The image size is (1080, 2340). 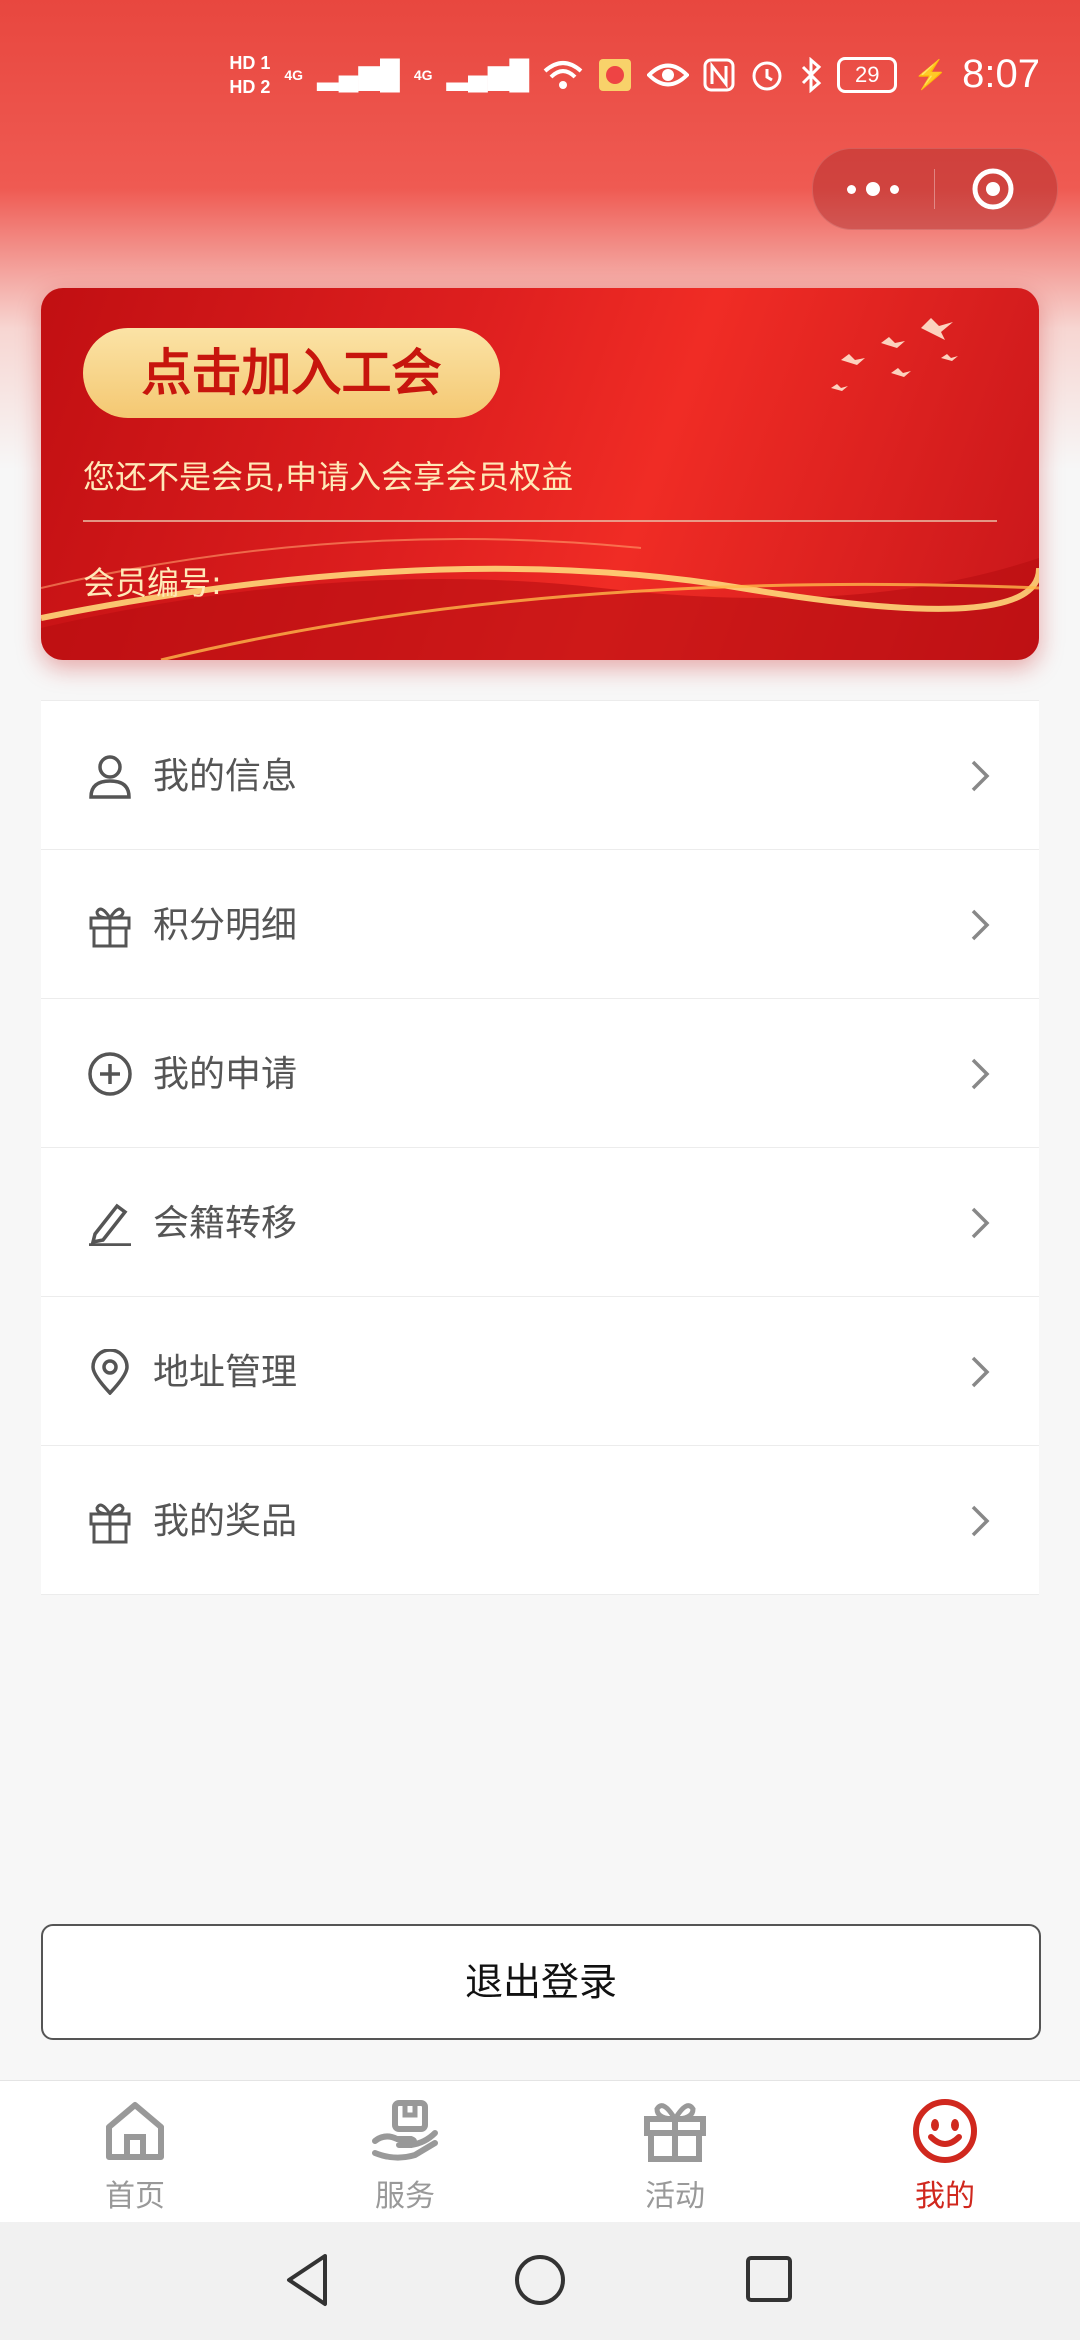 What do you see at coordinates (110, 1372) in the screenshot?
I see `location-pin-icon` at bounding box center [110, 1372].